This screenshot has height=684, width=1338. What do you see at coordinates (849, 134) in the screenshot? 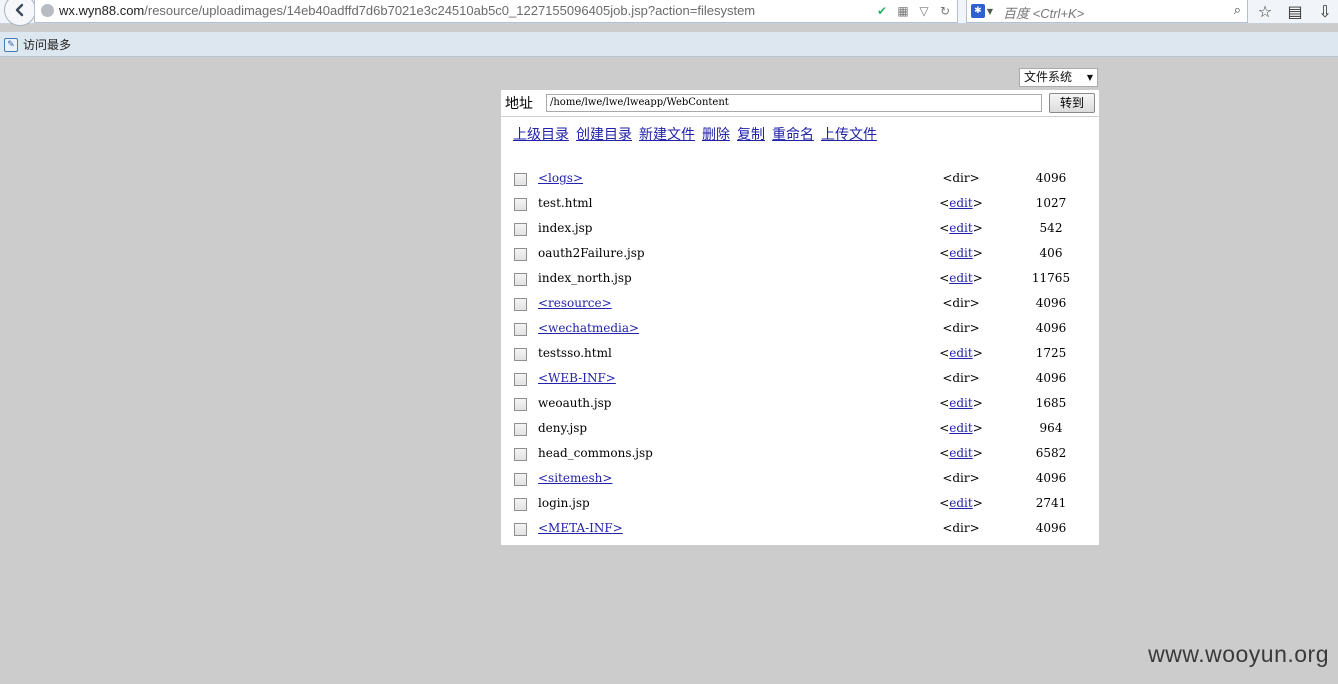
I see `upload-file-link: 上传文件` at bounding box center [849, 134].